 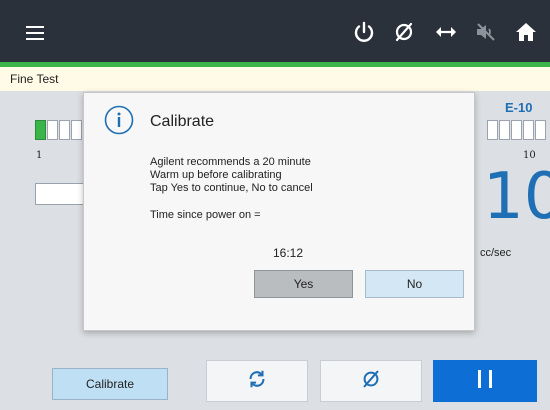 What do you see at coordinates (119, 120) in the screenshot?
I see `info-icon` at bounding box center [119, 120].